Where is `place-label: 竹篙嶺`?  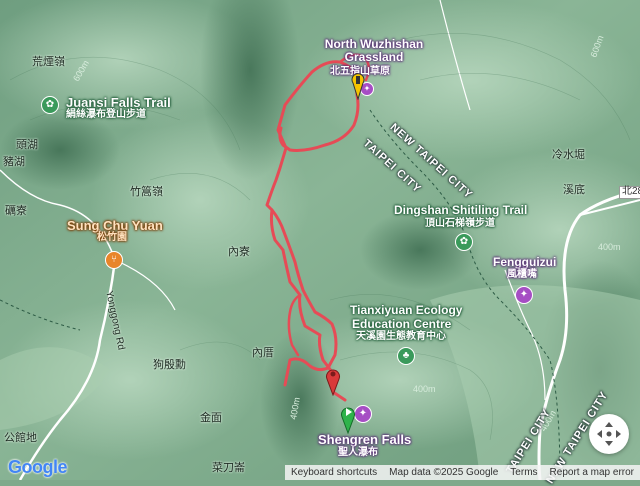
place-label: 竹篙嶺 is located at coordinates (146, 192).